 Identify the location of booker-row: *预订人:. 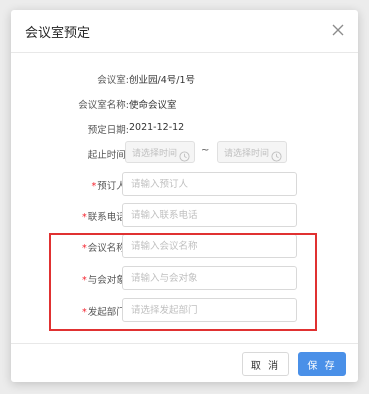
(184, 185).